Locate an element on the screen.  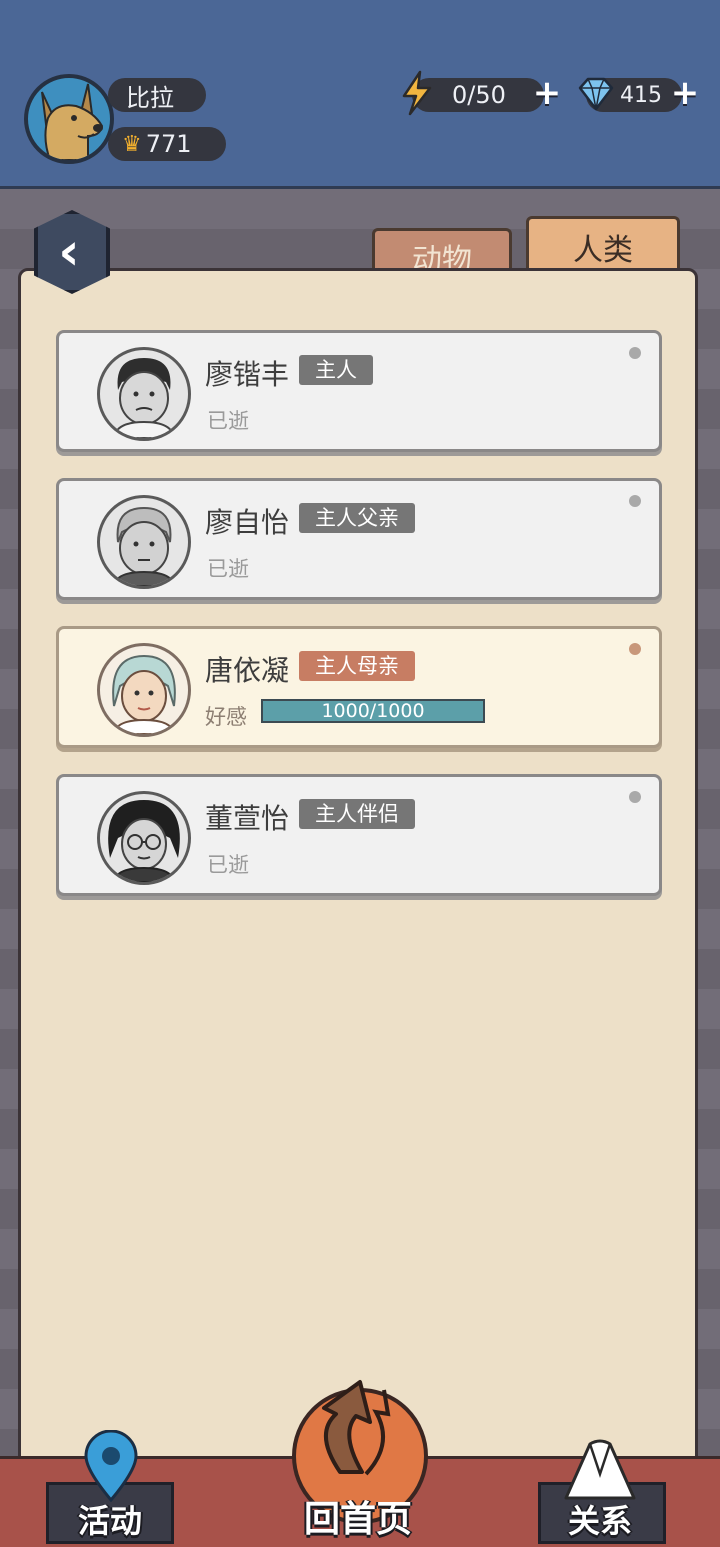
tab-humans: 人类 is located at coordinates (603, 245).